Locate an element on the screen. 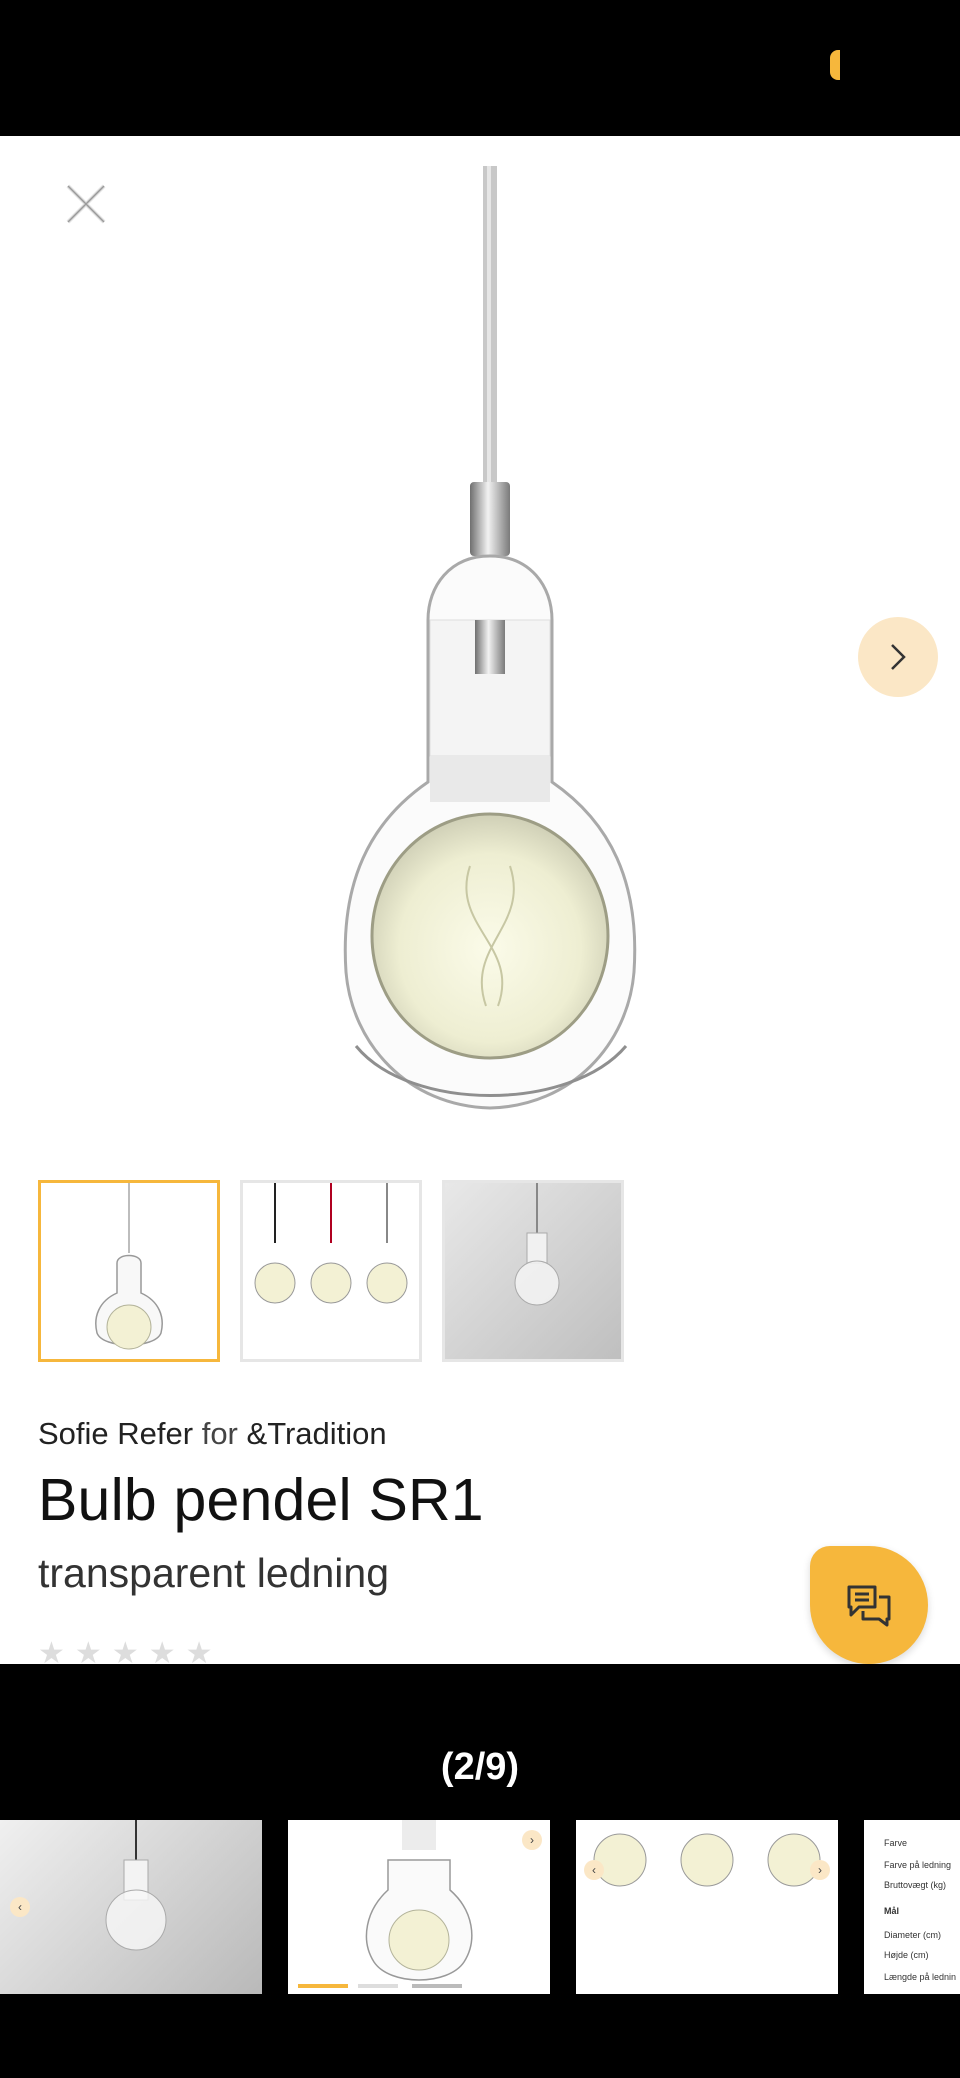 This screenshot has height=2078, width=960. filmstrip-item-1-image is located at coordinates (136, 1885).